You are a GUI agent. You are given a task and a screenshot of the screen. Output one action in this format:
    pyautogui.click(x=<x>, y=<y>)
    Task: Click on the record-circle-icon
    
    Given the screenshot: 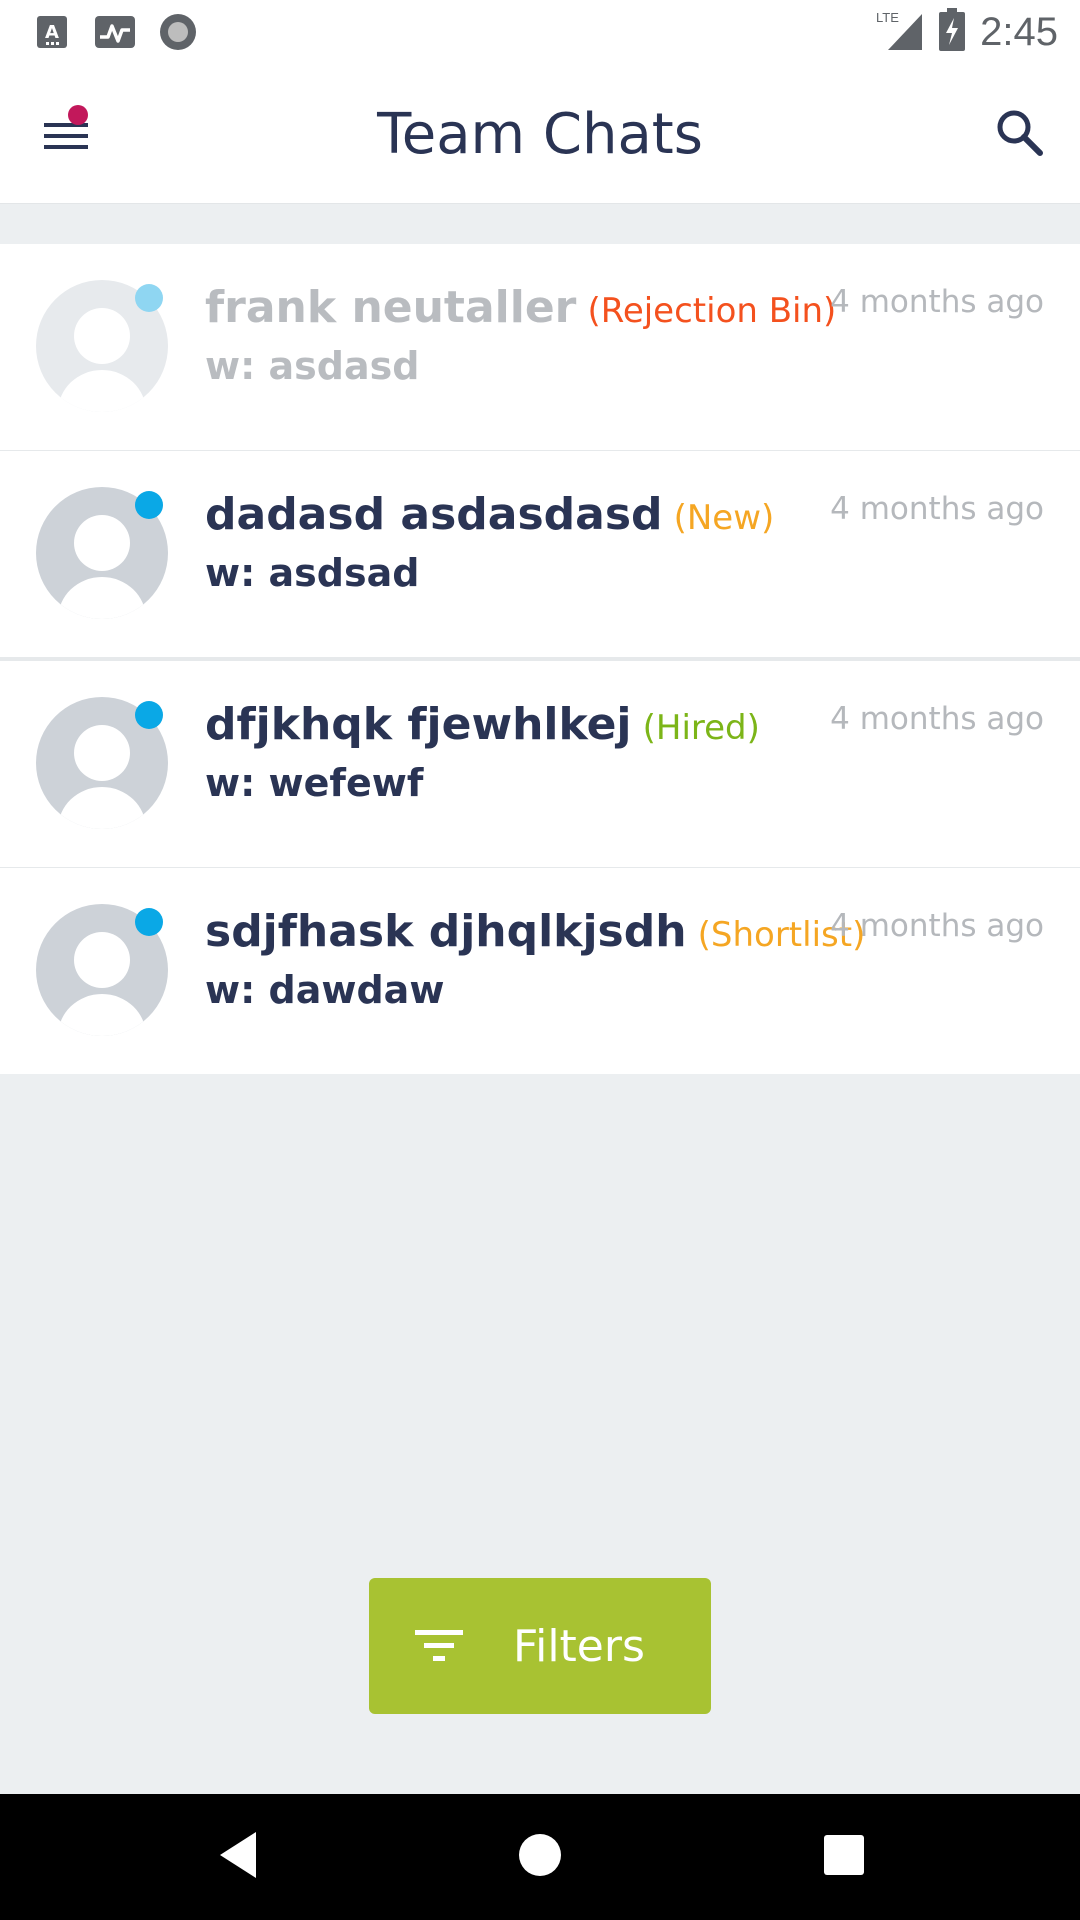 What is the action you would take?
    pyautogui.click(x=178, y=32)
    